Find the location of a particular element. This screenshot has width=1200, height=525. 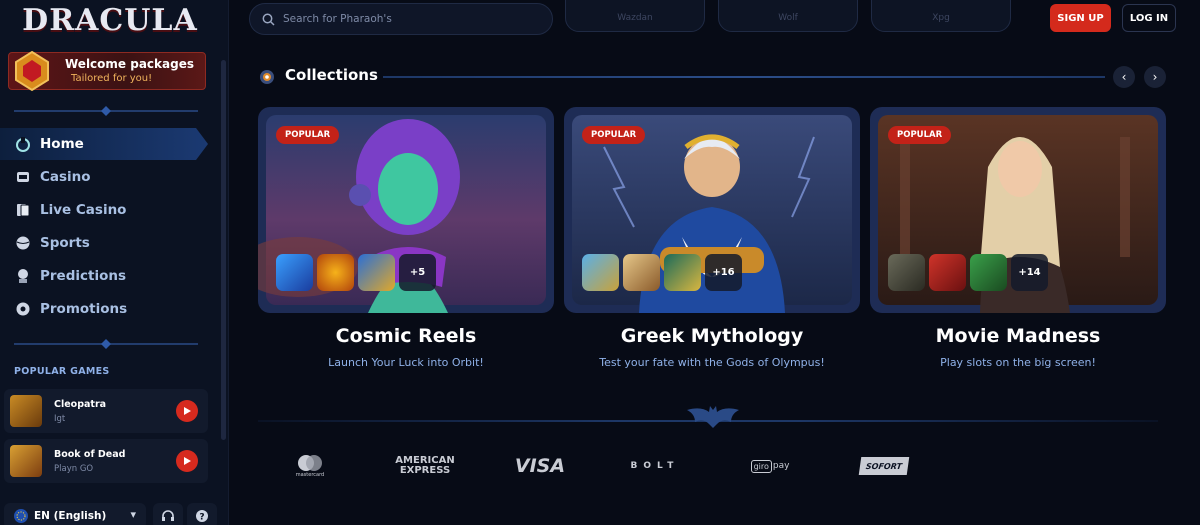

sidebar-item-casino: Casino is located at coordinates (105, 177).